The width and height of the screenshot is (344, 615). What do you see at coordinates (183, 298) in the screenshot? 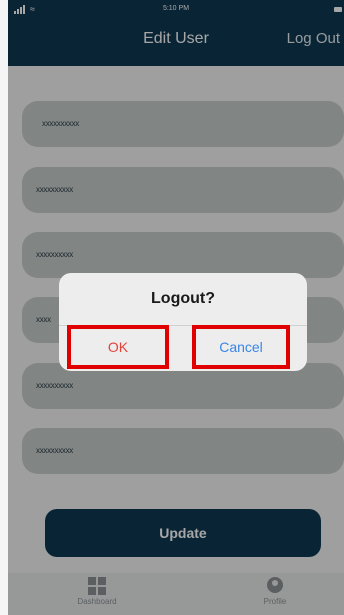
I see `dialog-title: Logout?` at bounding box center [183, 298].